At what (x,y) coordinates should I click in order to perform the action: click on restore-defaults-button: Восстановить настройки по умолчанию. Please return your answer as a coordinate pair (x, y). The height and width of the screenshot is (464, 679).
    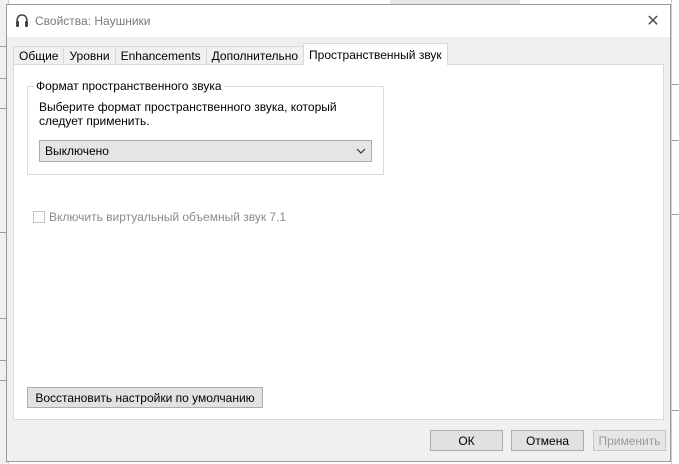
    Looking at the image, I should click on (145, 397).